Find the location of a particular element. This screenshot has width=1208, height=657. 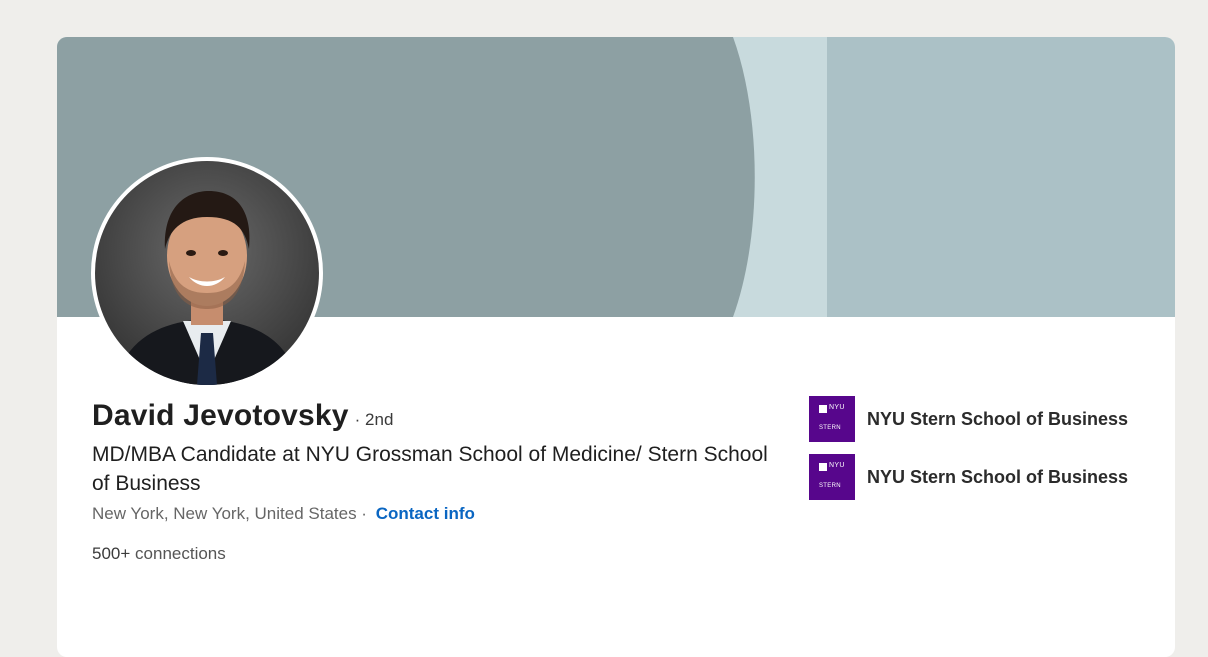

connections-label: connections is located at coordinates (180, 553).